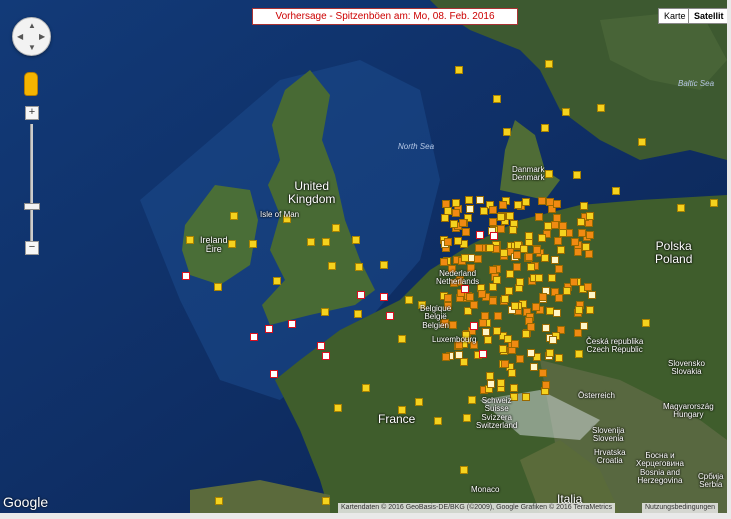  Describe the element at coordinates (31, 36) in the screenshot. I see `pan-control: ▲ ▼ ◀ ▶` at that location.